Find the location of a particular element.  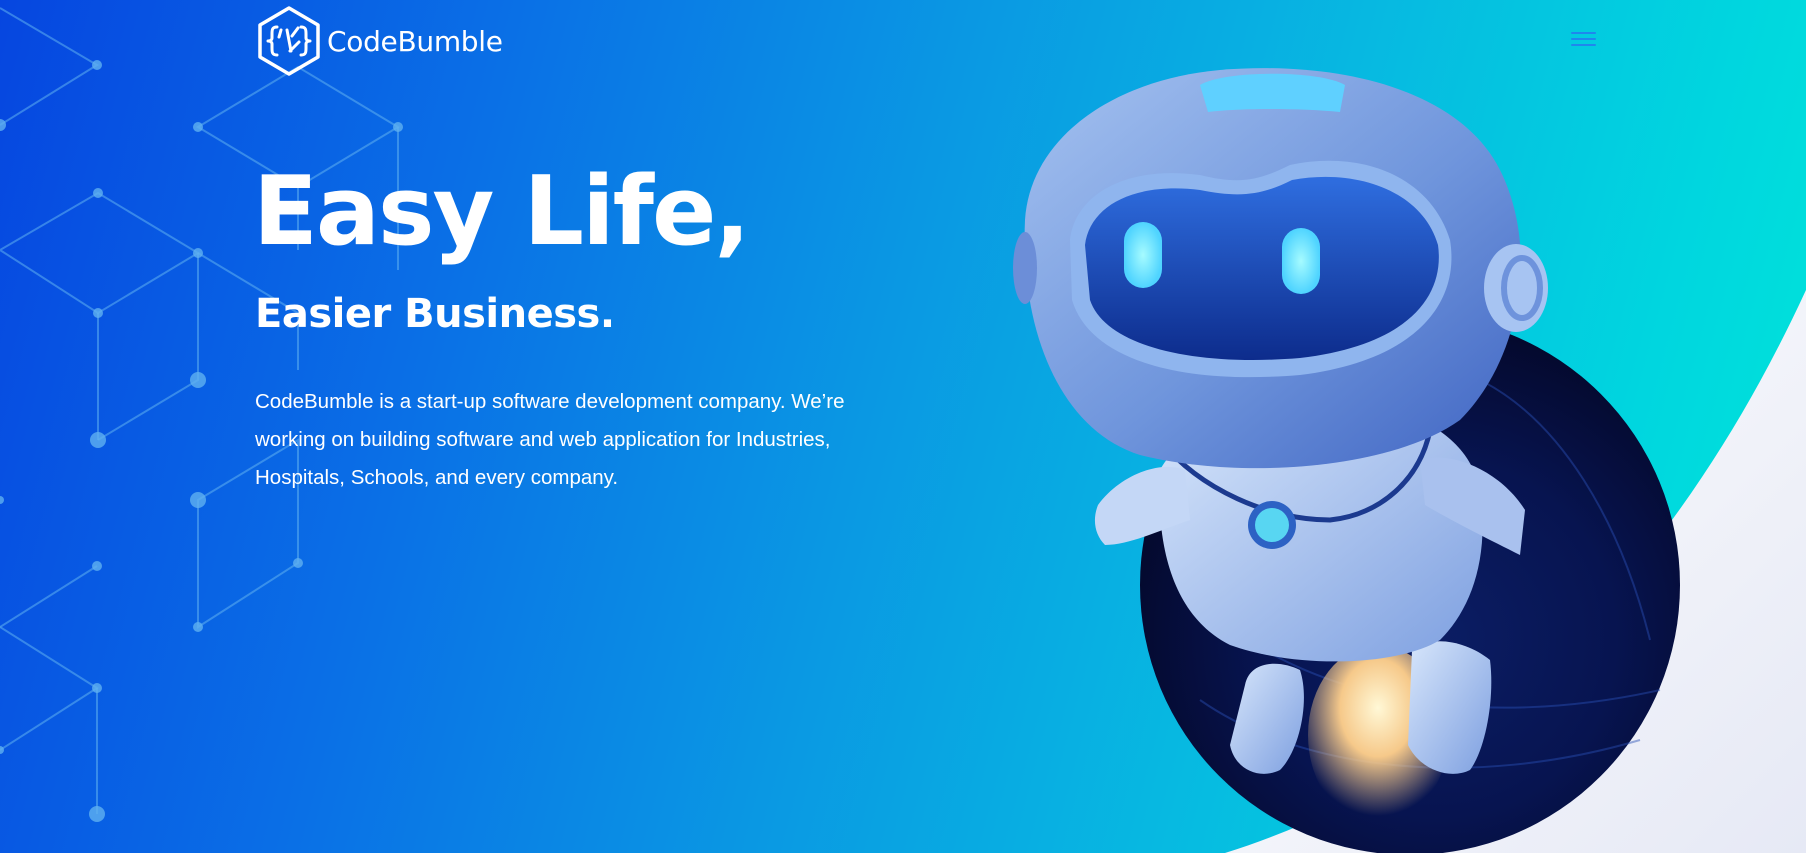

brand-name: CodeBumble is located at coordinates (415, 41).